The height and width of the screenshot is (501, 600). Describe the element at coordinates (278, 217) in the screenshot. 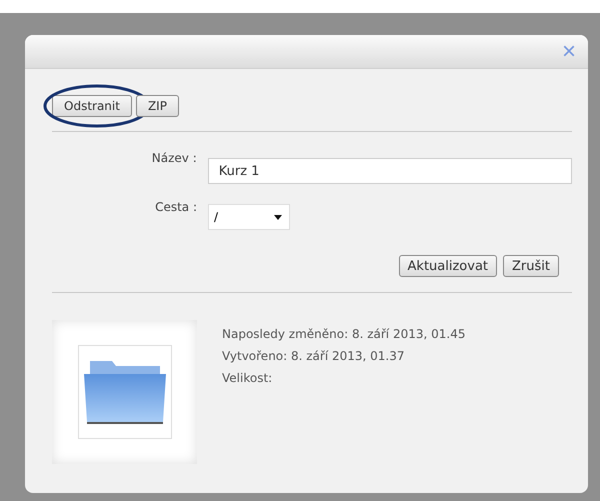

I see `caret-icon` at that location.